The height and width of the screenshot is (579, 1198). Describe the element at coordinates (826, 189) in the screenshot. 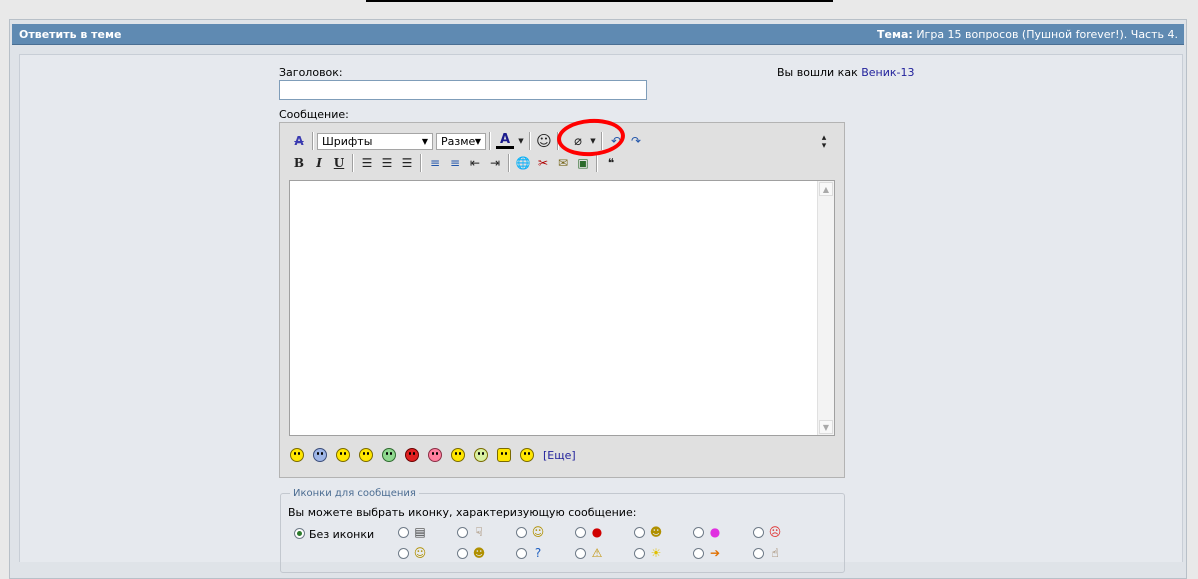

I see `scroll-up-icon: ▲` at that location.